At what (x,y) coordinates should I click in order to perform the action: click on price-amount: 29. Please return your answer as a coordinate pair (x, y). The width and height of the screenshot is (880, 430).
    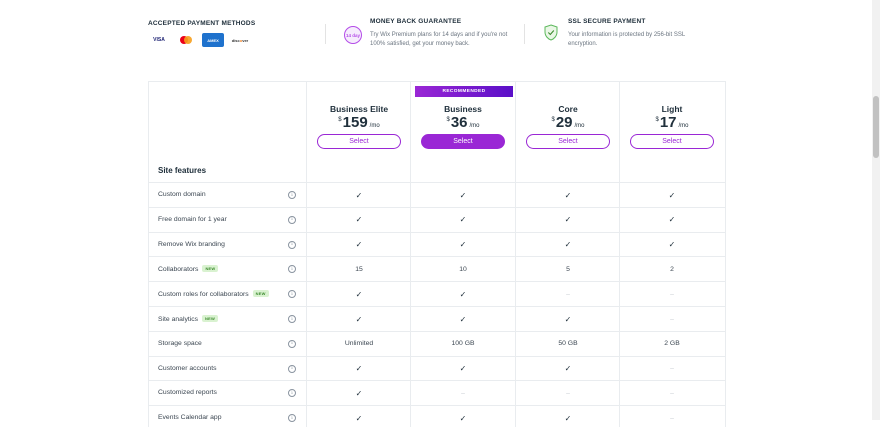
    Looking at the image, I should click on (564, 122).